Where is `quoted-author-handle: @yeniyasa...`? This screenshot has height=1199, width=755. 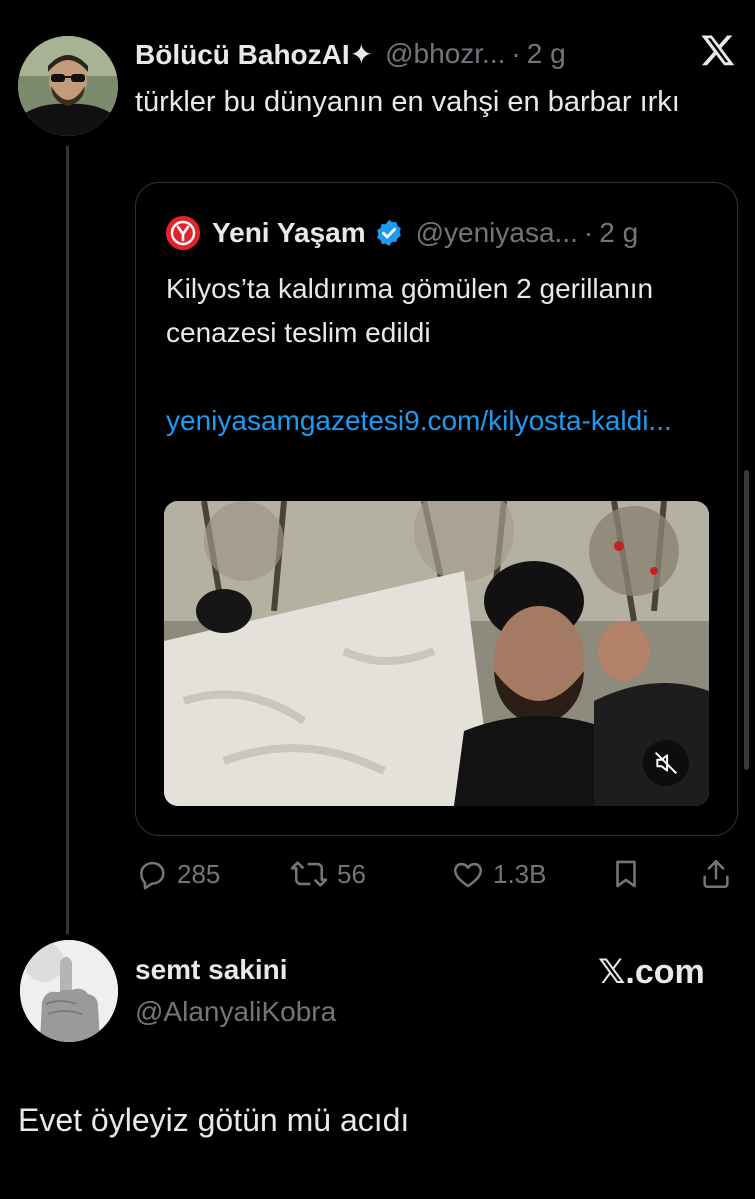 quoted-author-handle: @yeniyasa... is located at coordinates (497, 233).